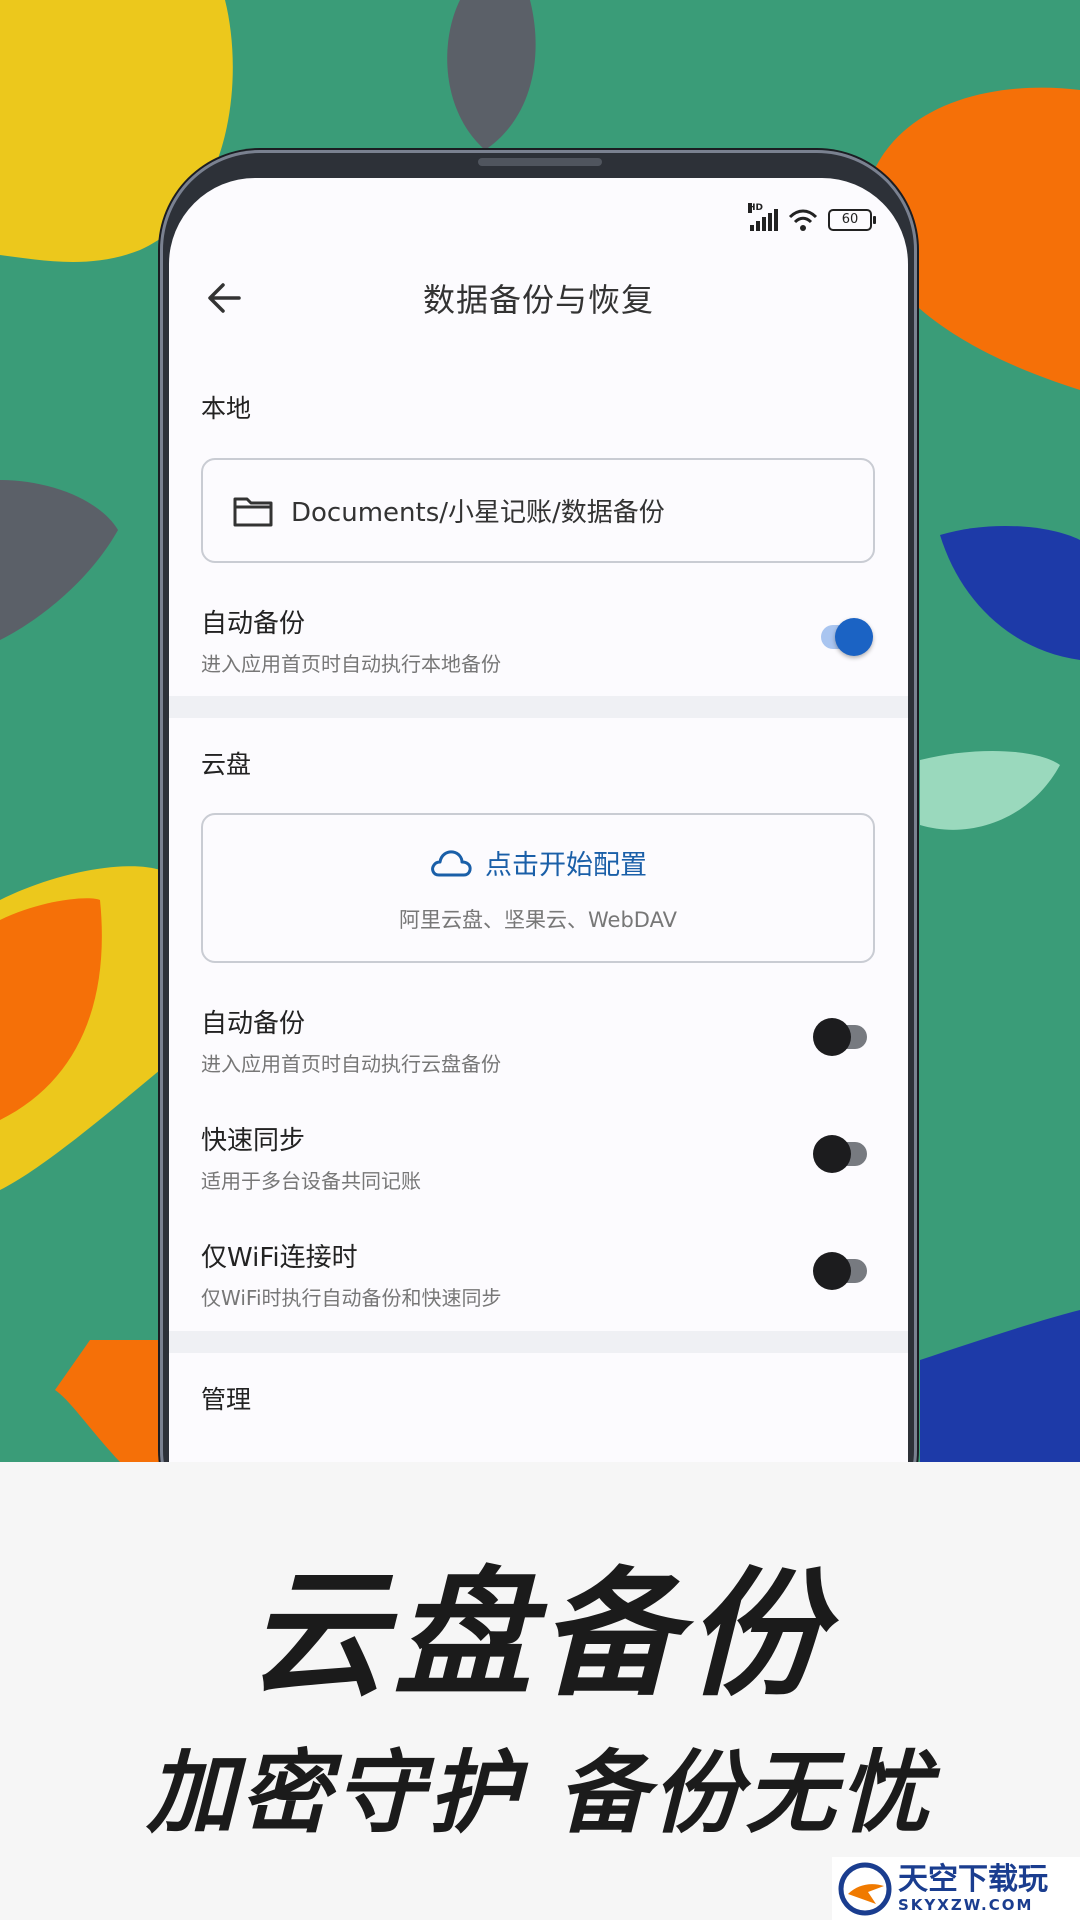 The height and width of the screenshot is (1920, 1080). I want to click on promo-subline: 加密守护 备份无忧, so click(540, 1793).